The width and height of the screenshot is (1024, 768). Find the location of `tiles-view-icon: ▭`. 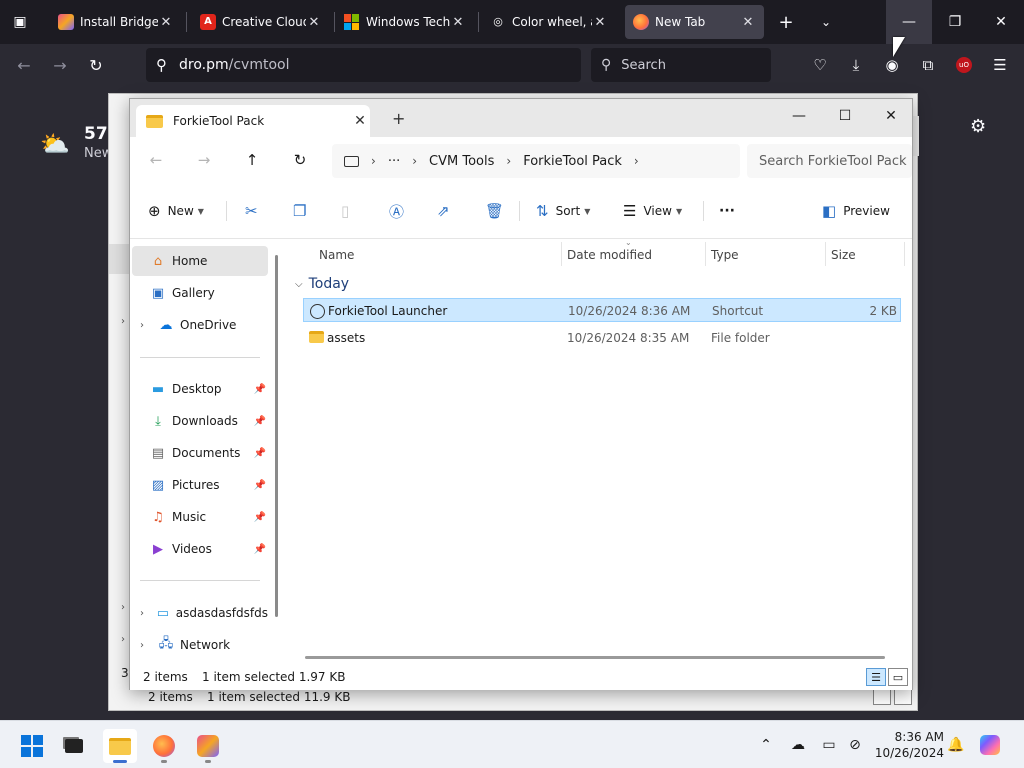

tiles-view-icon: ▭ is located at coordinates (898, 677).